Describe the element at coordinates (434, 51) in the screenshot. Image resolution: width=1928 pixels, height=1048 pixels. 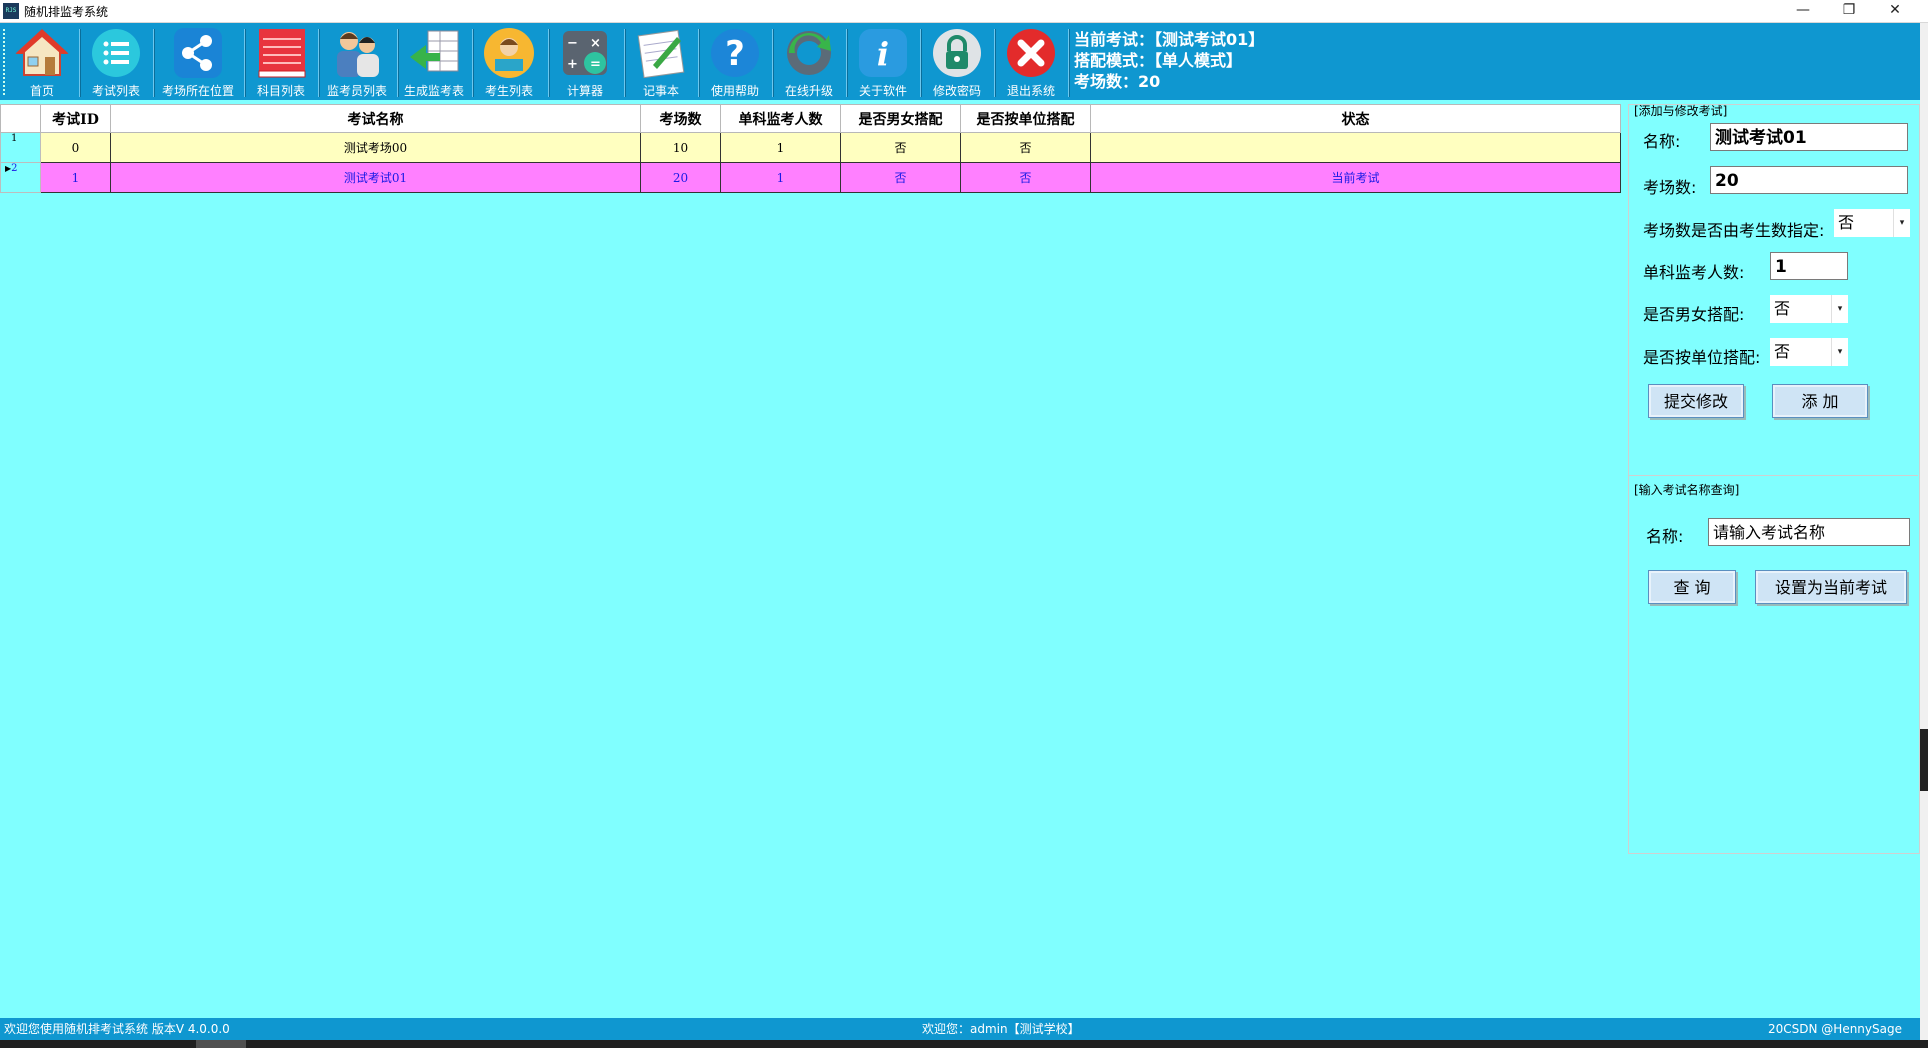
I see `generate-table-icon` at that location.